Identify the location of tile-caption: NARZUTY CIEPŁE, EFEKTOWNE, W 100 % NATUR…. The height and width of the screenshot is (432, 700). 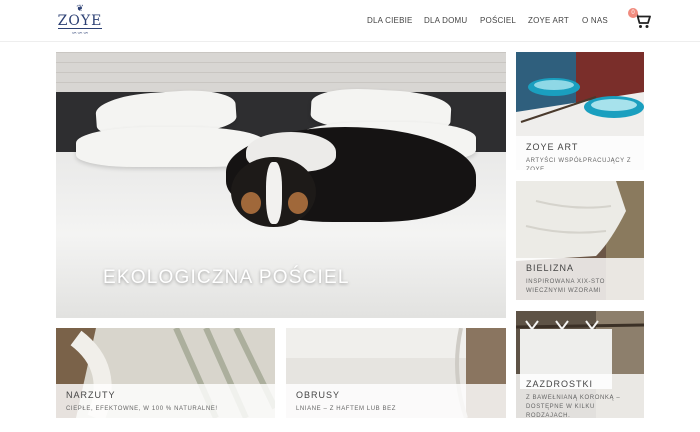
(165, 401).